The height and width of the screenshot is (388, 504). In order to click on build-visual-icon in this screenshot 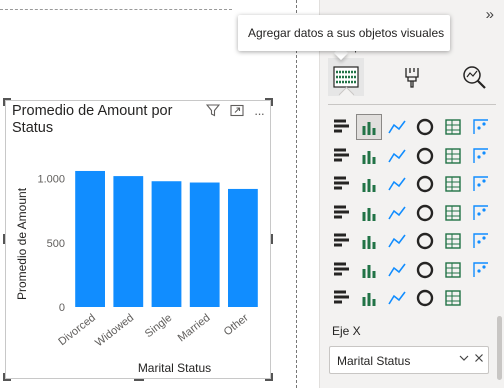, I will do `click(346, 77)`.